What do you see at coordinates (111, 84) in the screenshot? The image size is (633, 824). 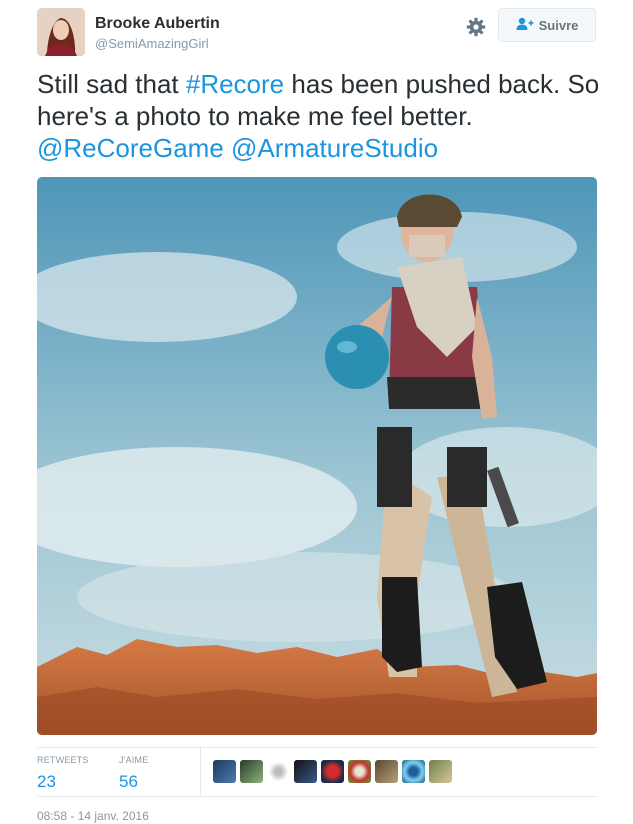 I see `tweet-text-part: Still sad that` at bounding box center [111, 84].